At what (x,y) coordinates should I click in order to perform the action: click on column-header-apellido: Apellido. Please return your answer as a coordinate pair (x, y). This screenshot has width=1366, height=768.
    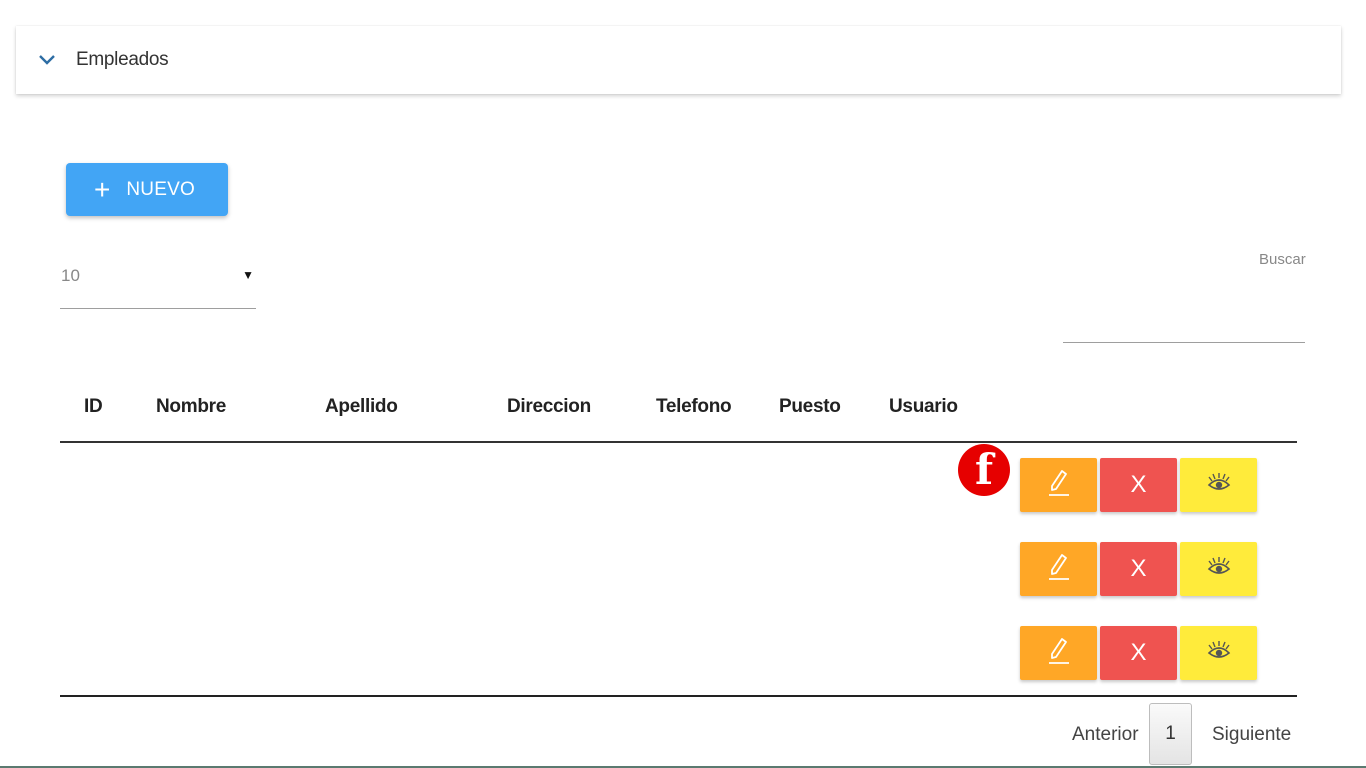
    Looking at the image, I should click on (361, 407).